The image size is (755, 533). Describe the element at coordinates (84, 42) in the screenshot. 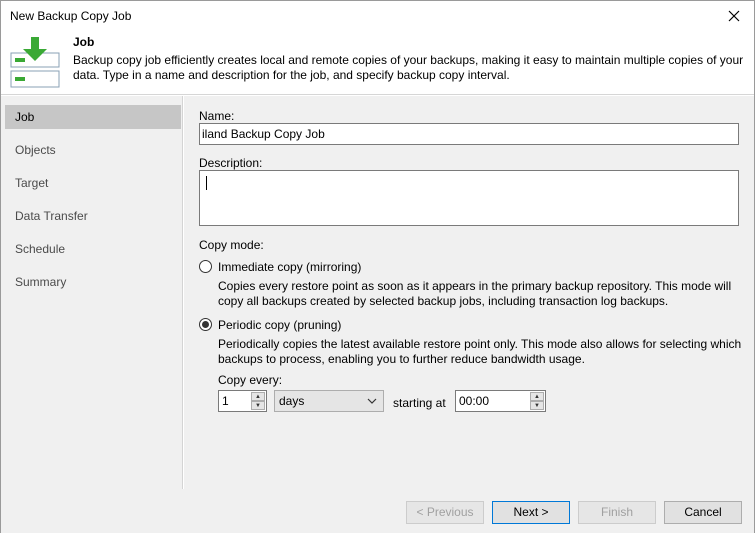

I see `step-title: Job` at that location.